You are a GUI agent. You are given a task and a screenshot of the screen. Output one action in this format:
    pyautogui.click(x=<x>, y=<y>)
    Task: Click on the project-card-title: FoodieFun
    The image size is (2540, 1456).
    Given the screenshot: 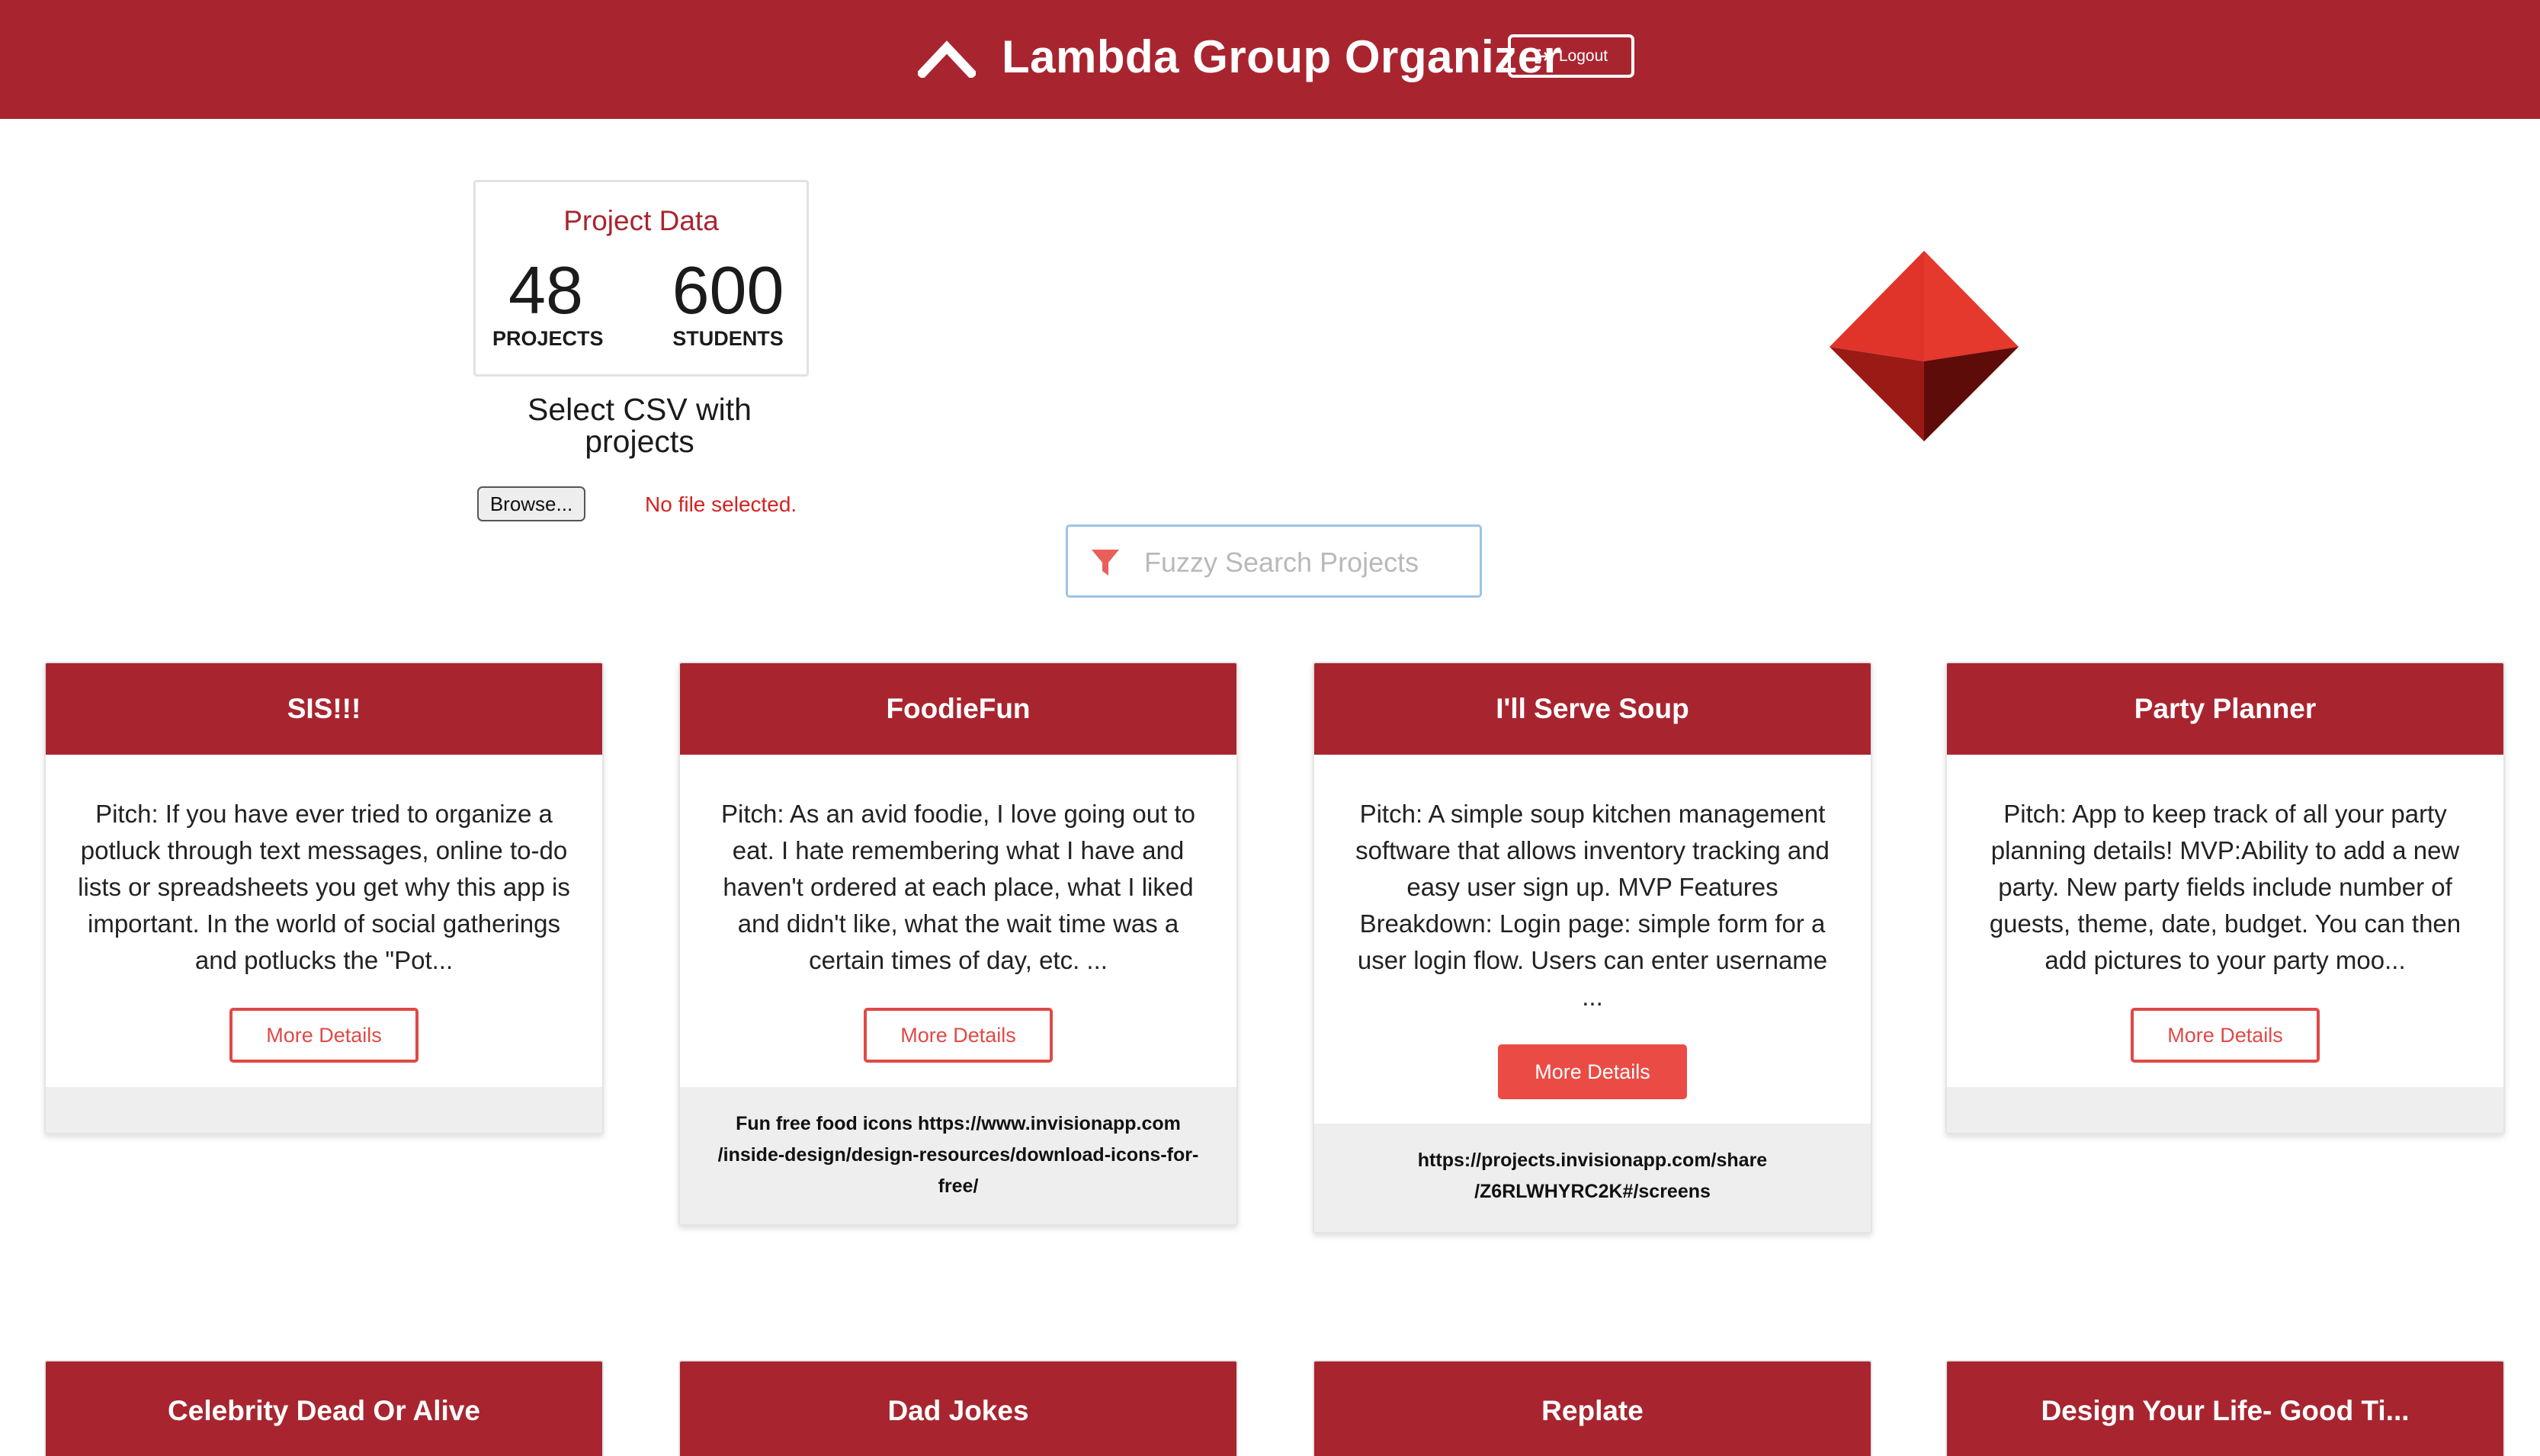 What is the action you would take?
    pyautogui.click(x=958, y=709)
    